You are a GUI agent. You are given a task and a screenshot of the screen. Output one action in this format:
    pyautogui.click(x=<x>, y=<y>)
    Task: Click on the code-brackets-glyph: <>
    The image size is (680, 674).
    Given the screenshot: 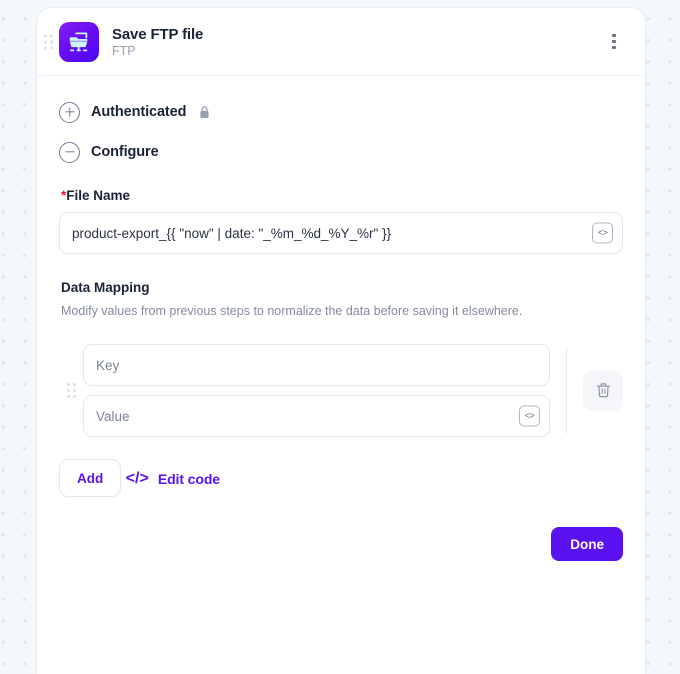 What is the action you would take?
    pyautogui.click(x=602, y=232)
    